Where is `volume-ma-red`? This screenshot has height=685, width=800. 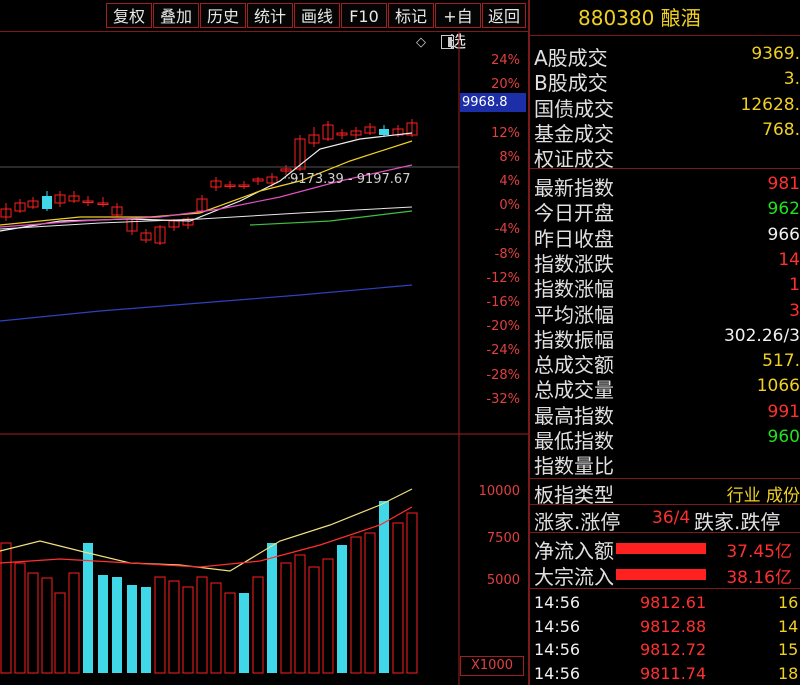
volume-ma-red is located at coordinates (206, 537).